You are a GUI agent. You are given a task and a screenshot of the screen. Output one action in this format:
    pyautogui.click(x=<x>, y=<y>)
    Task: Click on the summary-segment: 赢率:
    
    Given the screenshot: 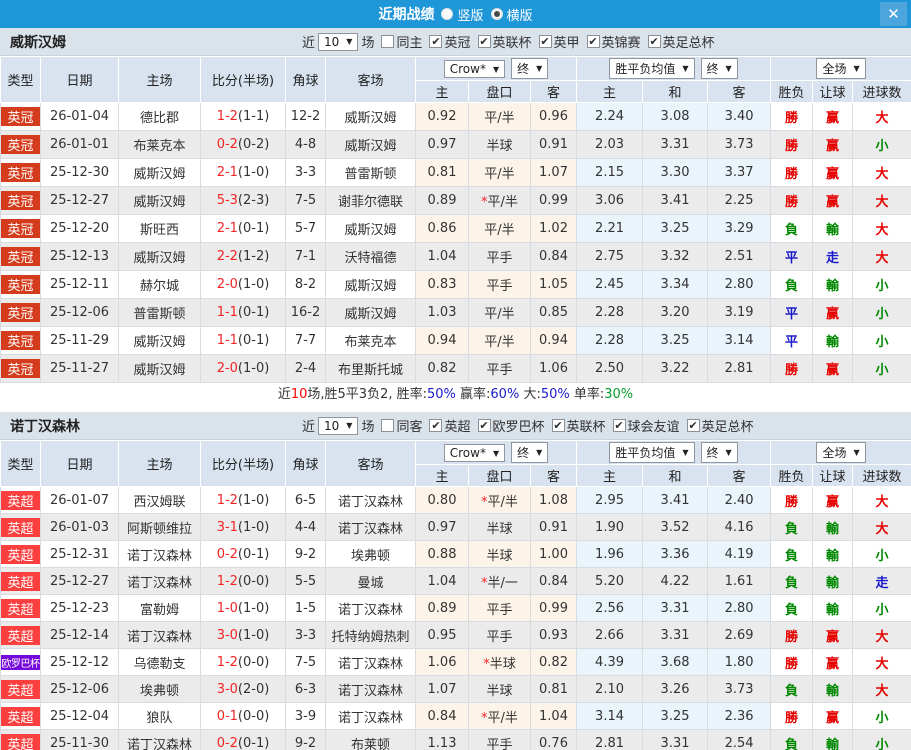 What is the action you would take?
    pyautogui.click(x=473, y=394)
    